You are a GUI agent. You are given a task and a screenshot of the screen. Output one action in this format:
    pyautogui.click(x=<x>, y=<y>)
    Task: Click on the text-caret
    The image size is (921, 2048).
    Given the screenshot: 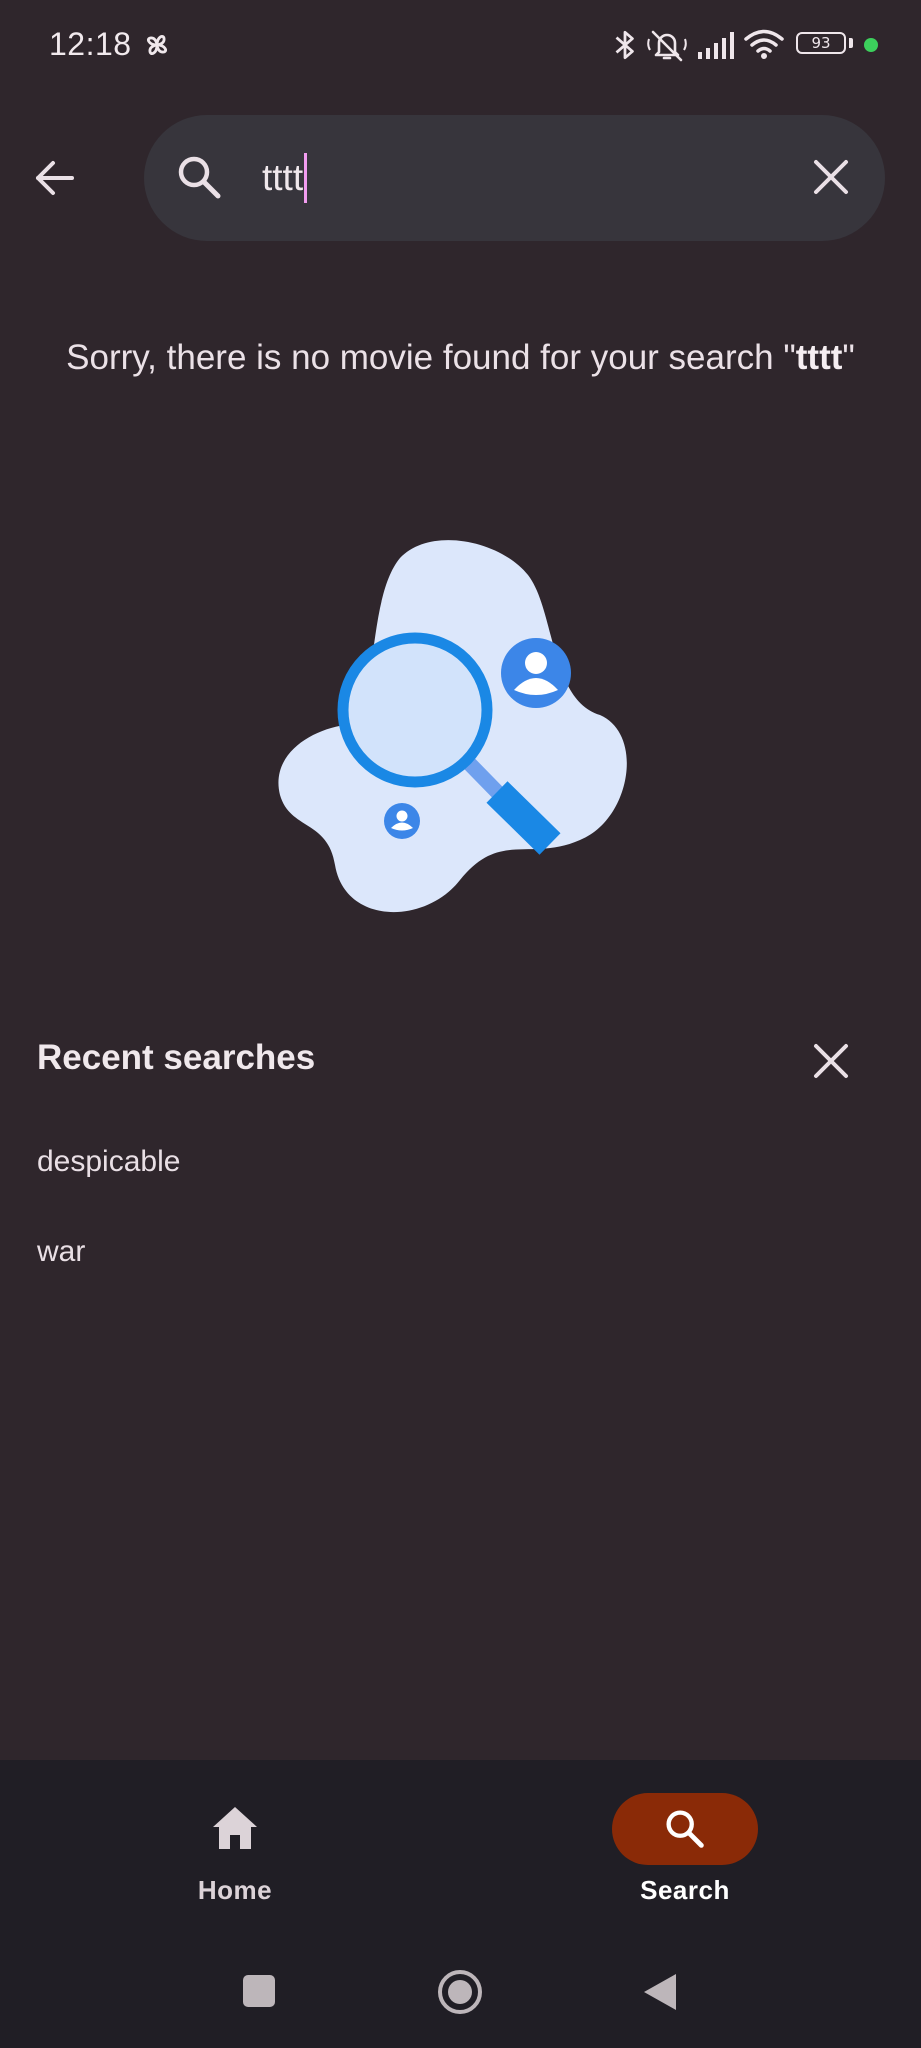 What is the action you would take?
    pyautogui.click(x=306, y=178)
    